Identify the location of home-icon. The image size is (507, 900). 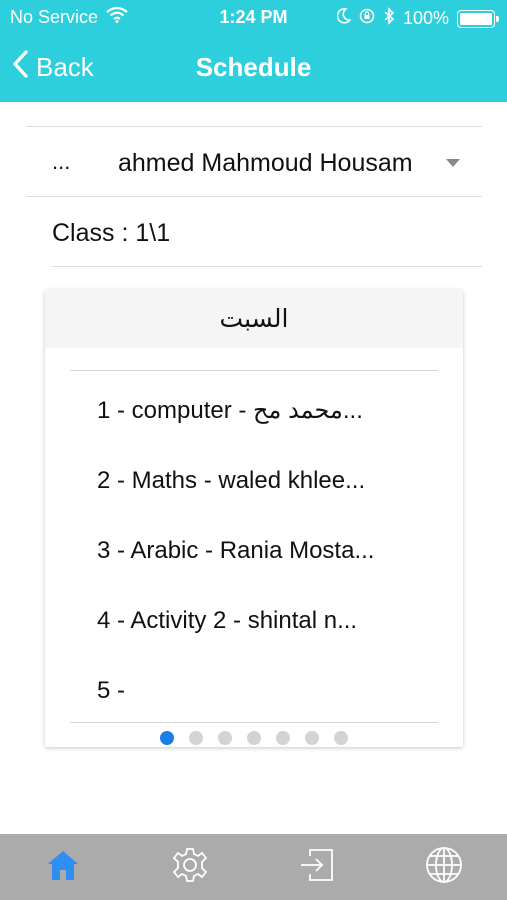
(63, 867).